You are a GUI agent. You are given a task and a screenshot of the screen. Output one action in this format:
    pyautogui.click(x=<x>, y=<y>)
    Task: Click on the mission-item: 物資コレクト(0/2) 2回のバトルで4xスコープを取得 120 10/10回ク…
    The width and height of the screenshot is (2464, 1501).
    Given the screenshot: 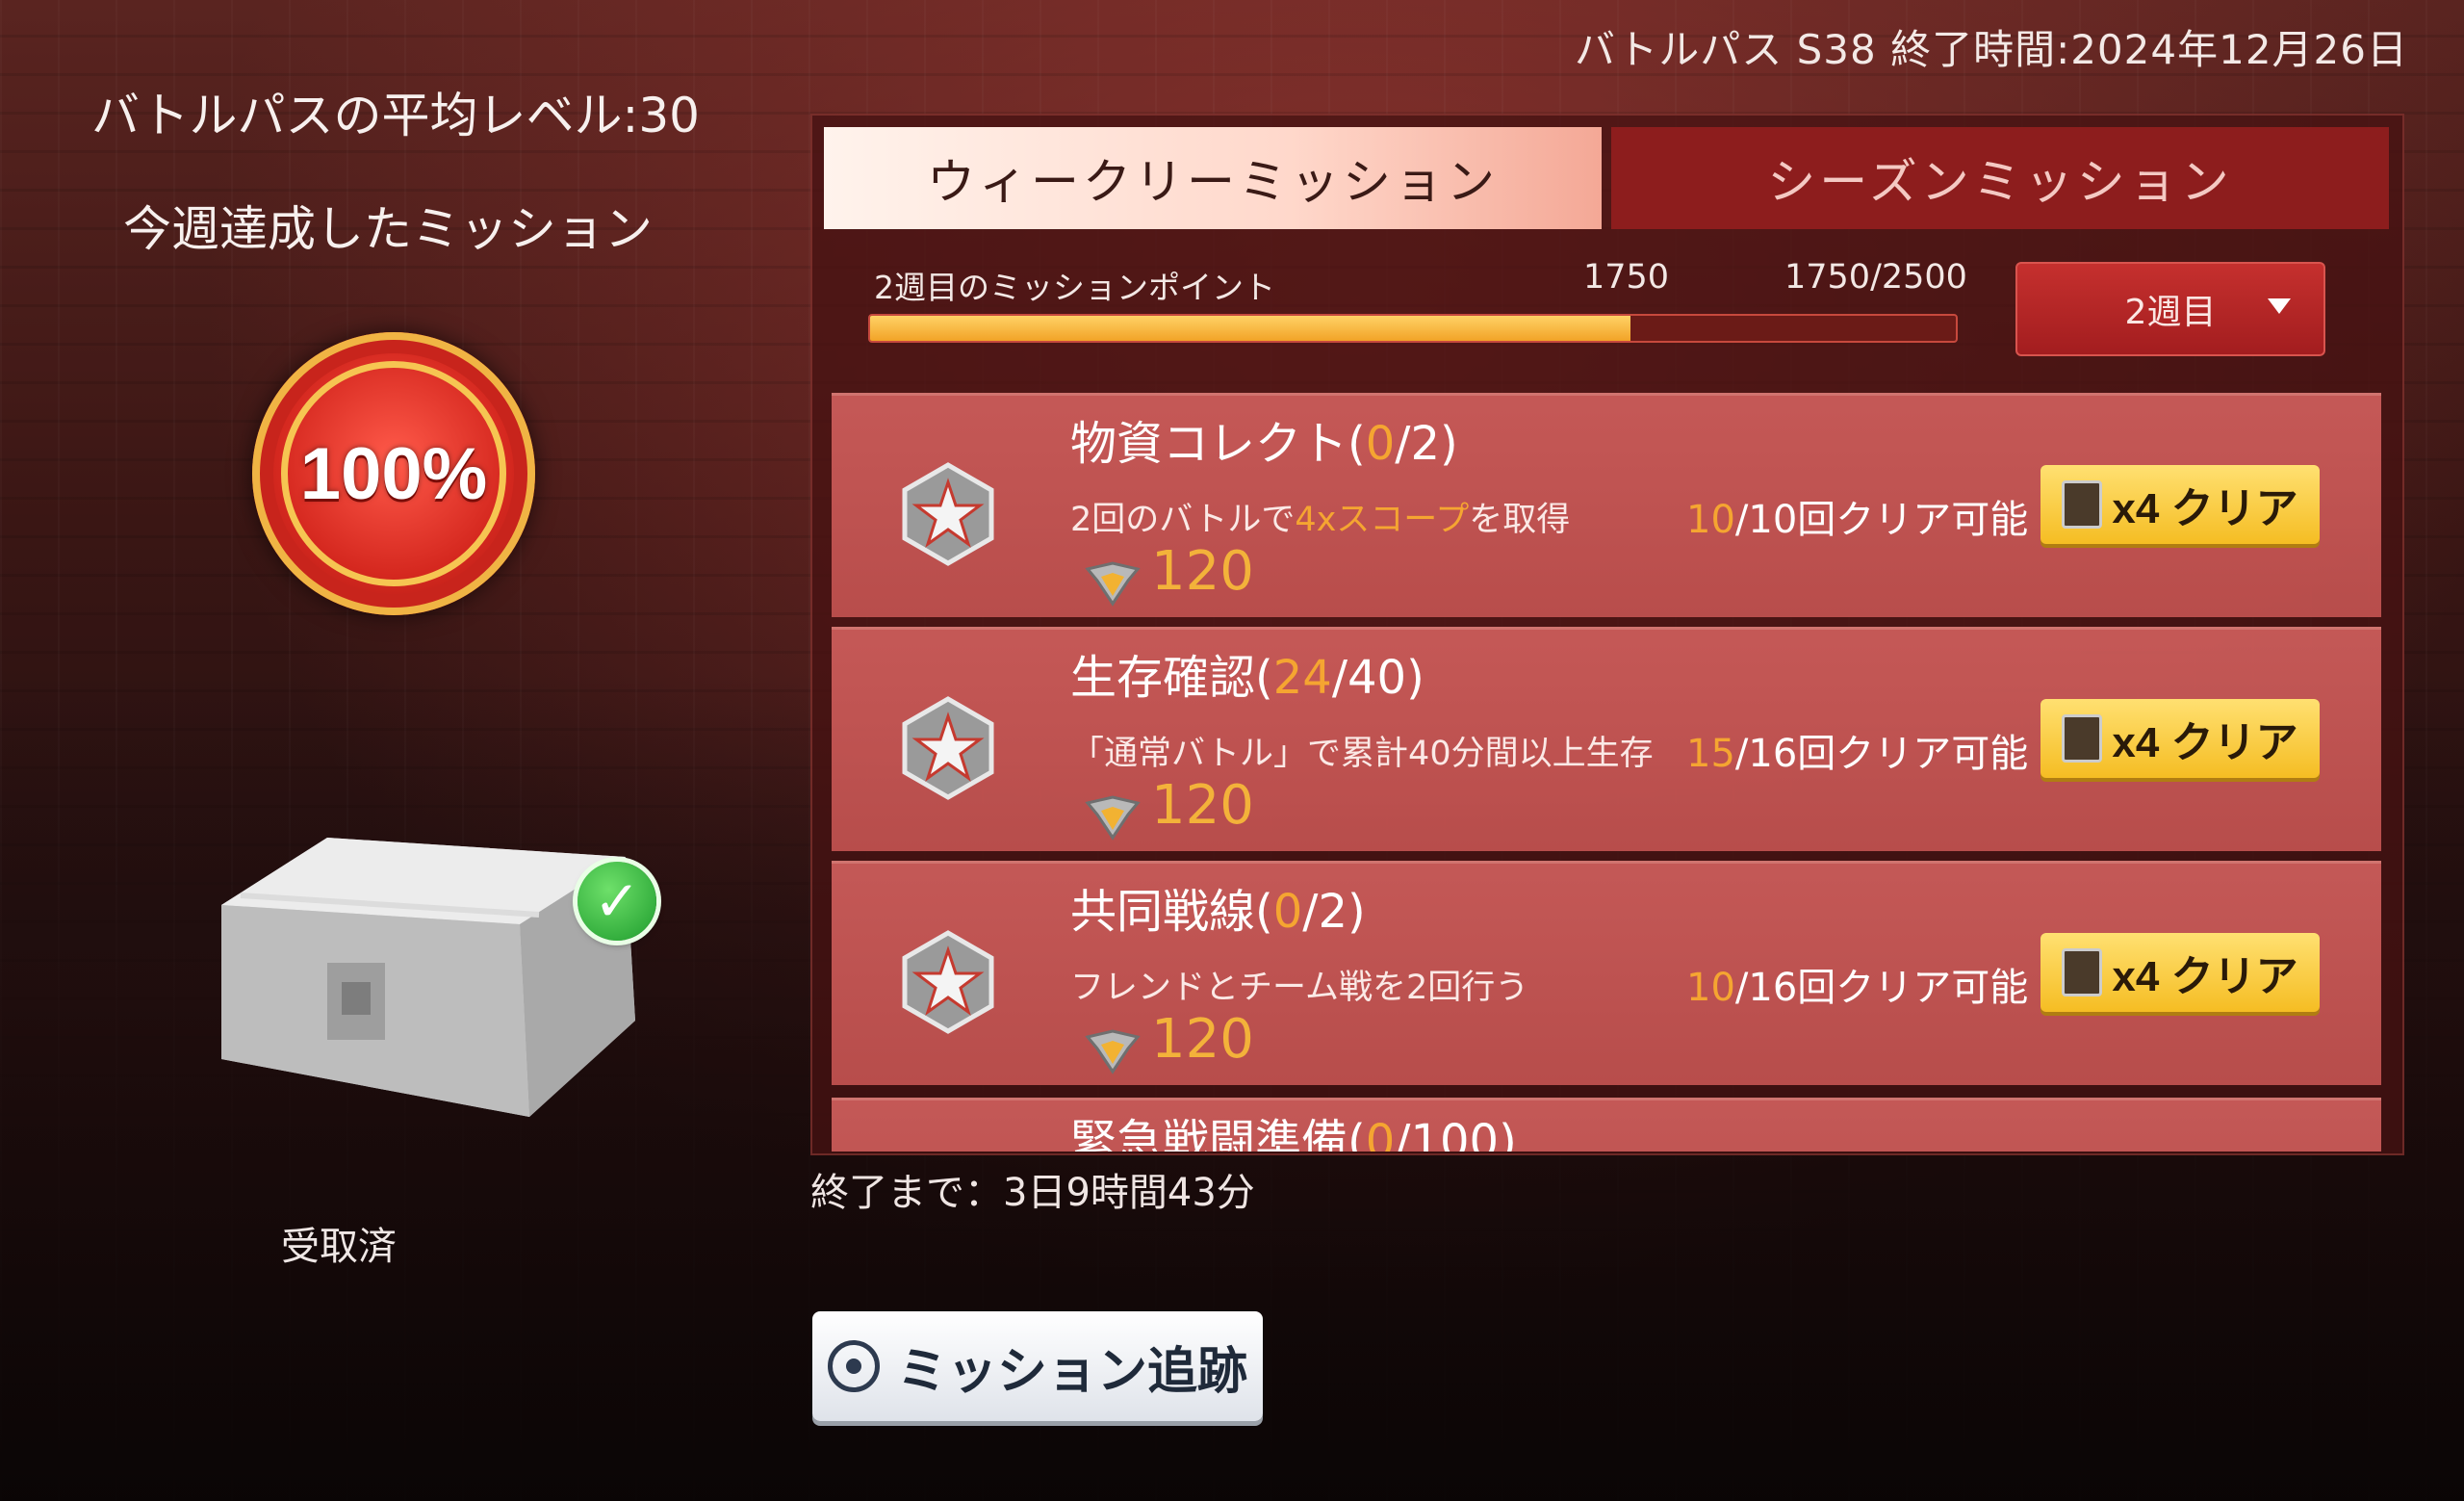 What is the action you would take?
    pyautogui.click(x=1606, y=505)
    